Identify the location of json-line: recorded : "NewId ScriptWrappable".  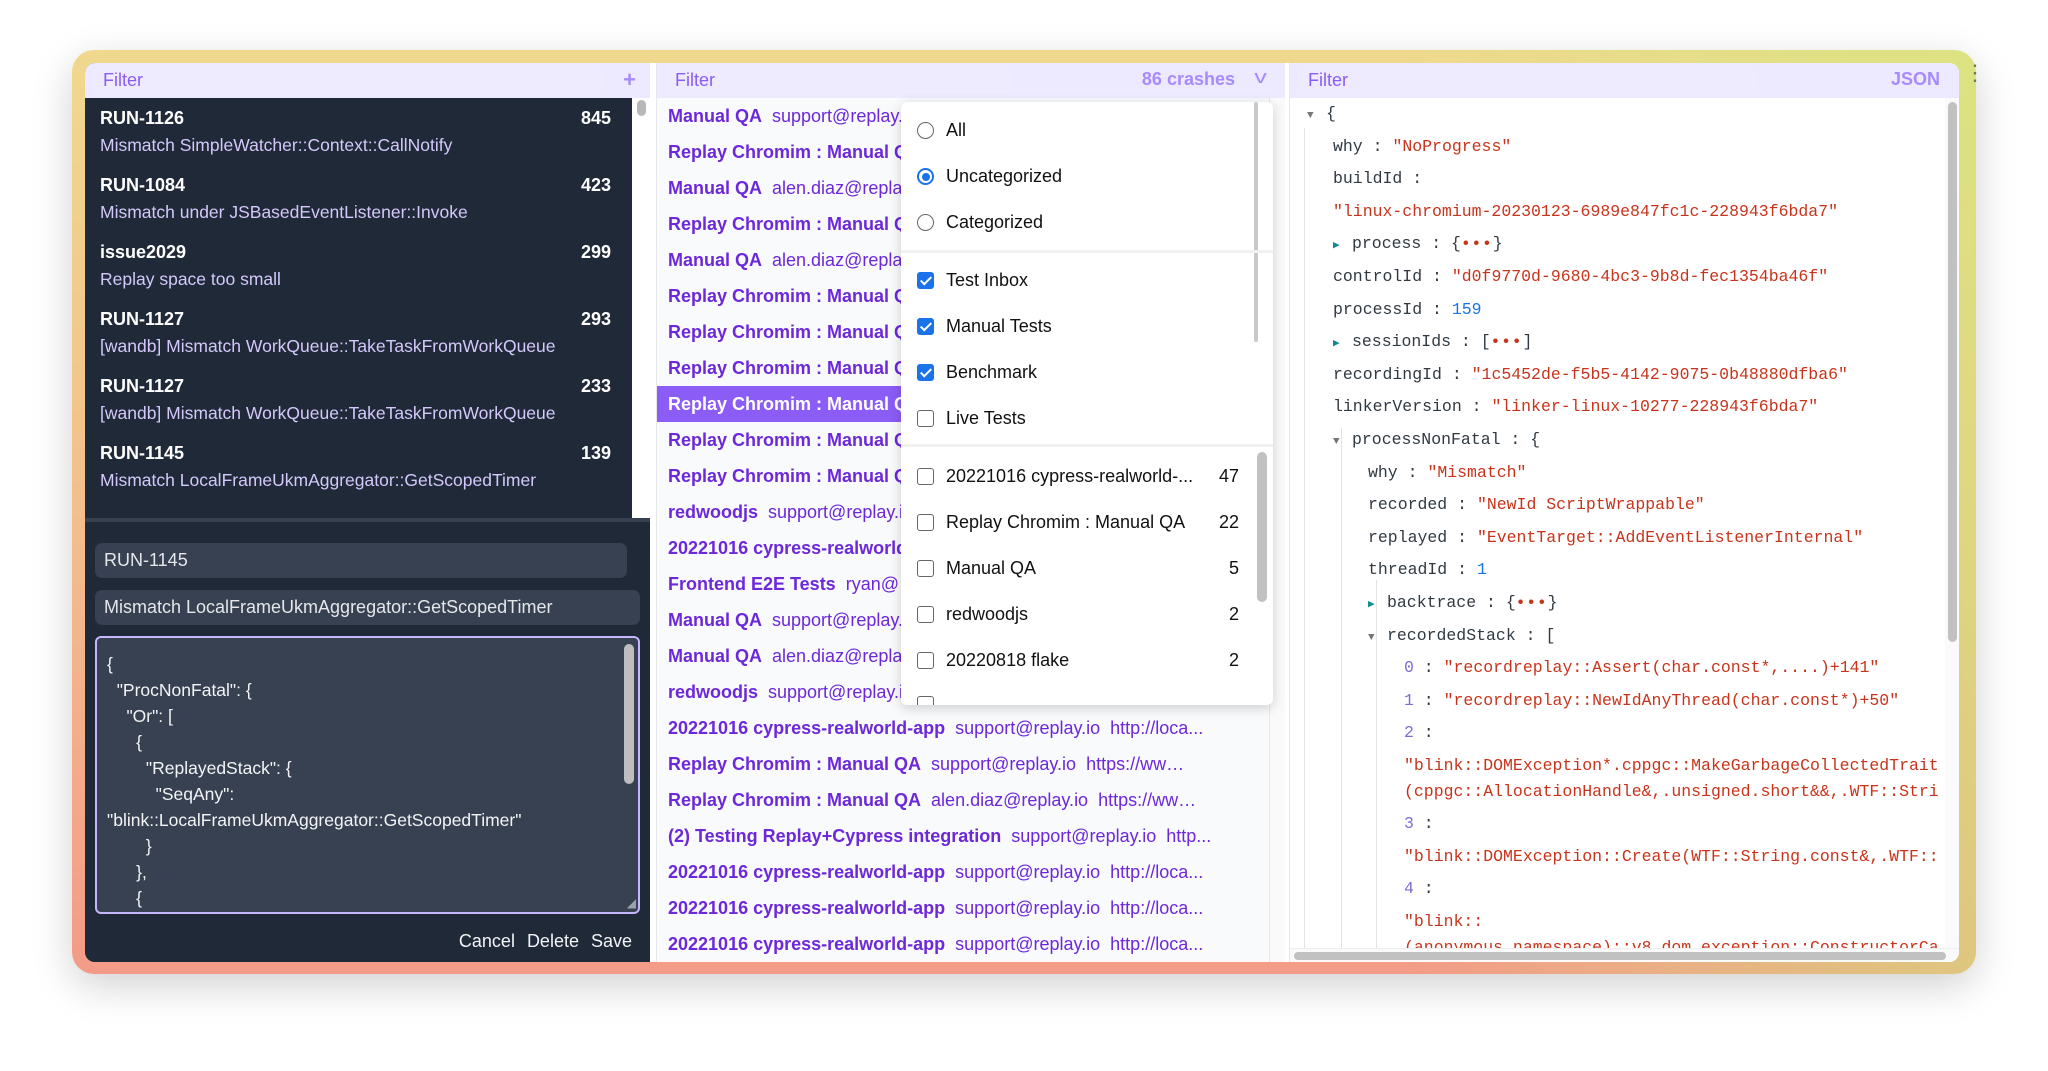
(1536, 505).